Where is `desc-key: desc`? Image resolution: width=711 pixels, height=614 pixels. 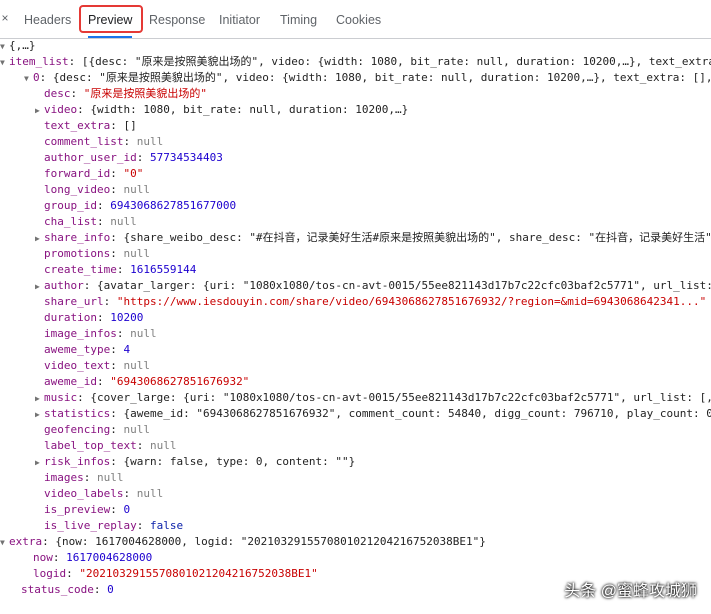
desc-key: desc is located at coordinates (57, 93).